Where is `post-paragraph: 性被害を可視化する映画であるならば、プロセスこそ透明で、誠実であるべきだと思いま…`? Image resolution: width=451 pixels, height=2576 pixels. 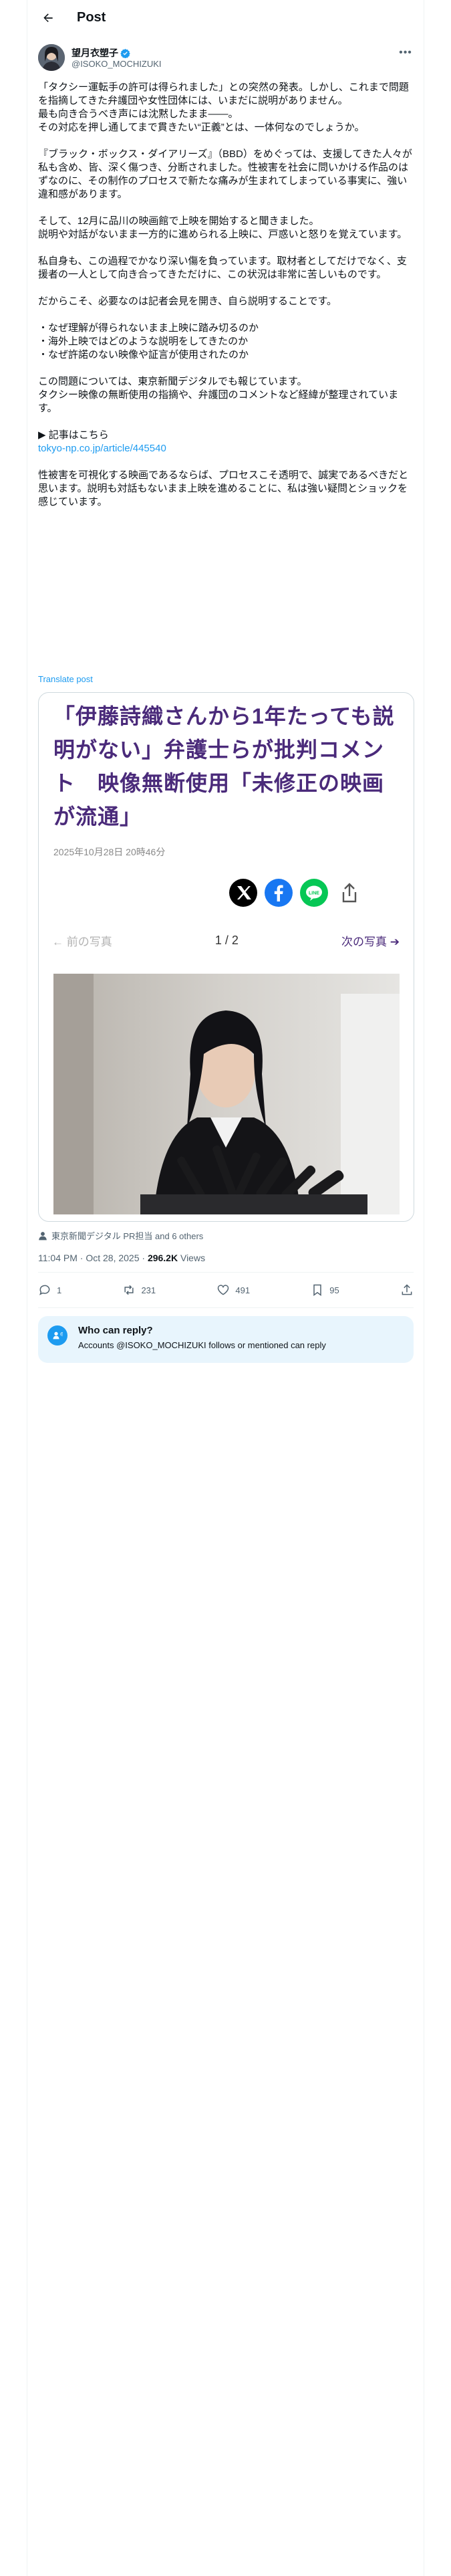 post-paragraph: 性被害を可視化する映画であるならば、プロセスこそ透明で、誠実であるべきだと思いま… is located at coordinates (223, 488).